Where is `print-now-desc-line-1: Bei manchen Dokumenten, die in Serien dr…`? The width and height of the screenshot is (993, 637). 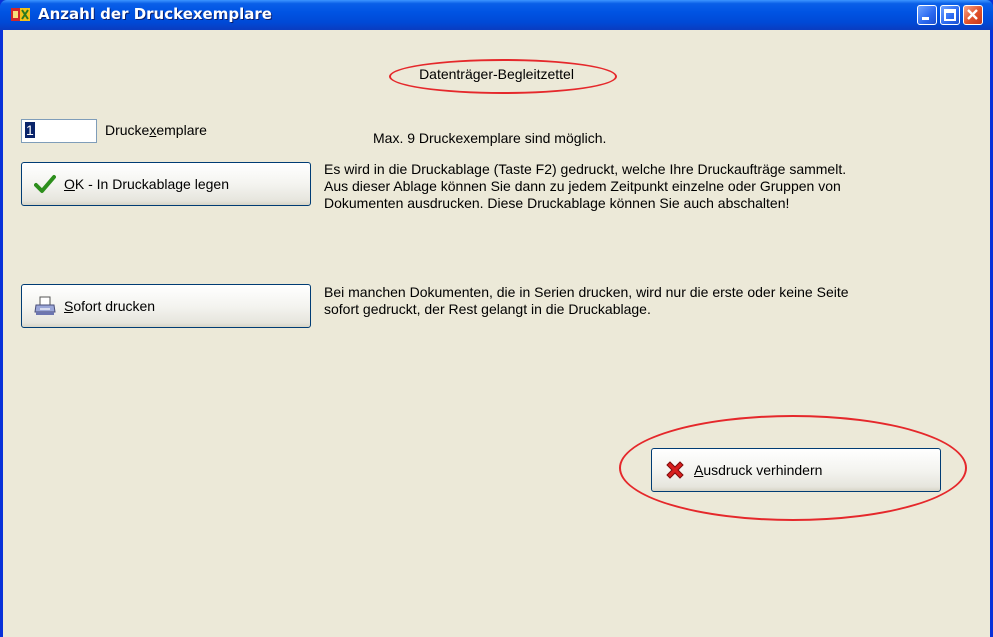 print-now-desc-line-1: Bei manchen Dokumenten, die in Serien dr… is located at coordinates (586, 292).